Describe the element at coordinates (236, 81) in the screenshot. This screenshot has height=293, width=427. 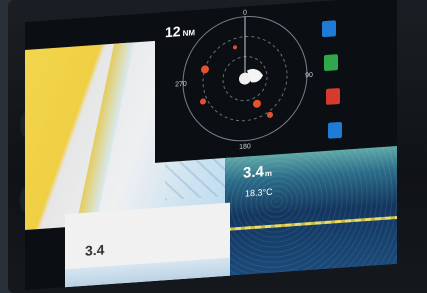
I see `radar-targets` at that location.